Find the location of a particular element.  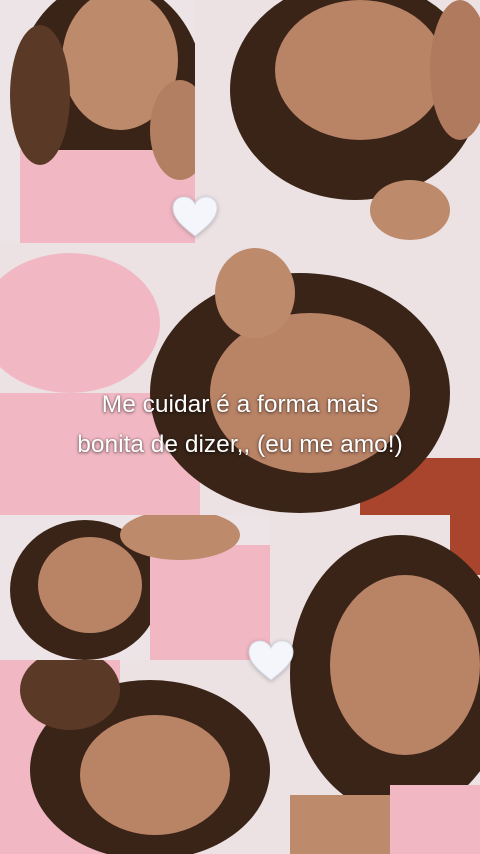

photo-tile-lower-left is located at coordinates (135, 587).